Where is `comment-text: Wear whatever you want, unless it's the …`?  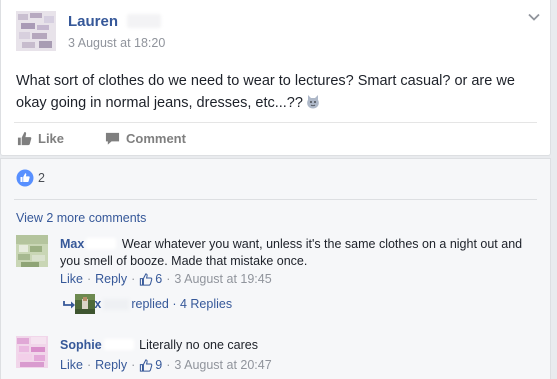 comment-text: Wear whatever you want, unless it's the … is located at coordinates (291, 252).